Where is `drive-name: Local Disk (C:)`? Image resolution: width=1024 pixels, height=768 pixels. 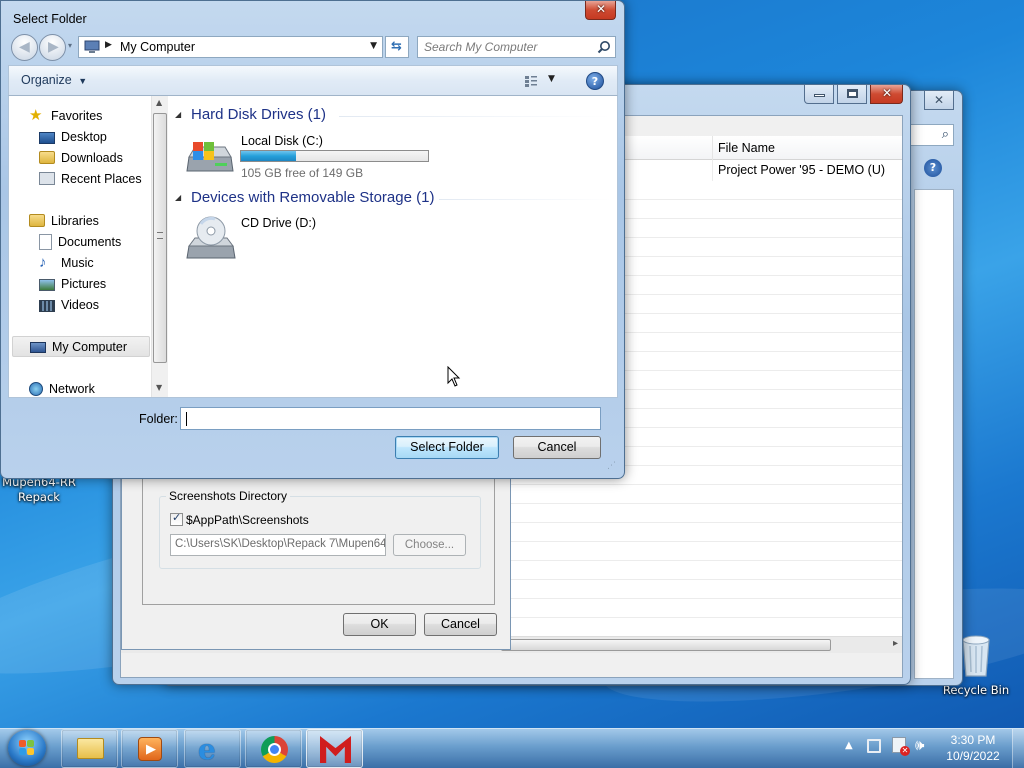
drive-name: Local Disk (C:) is located at coordinates (282, 141).